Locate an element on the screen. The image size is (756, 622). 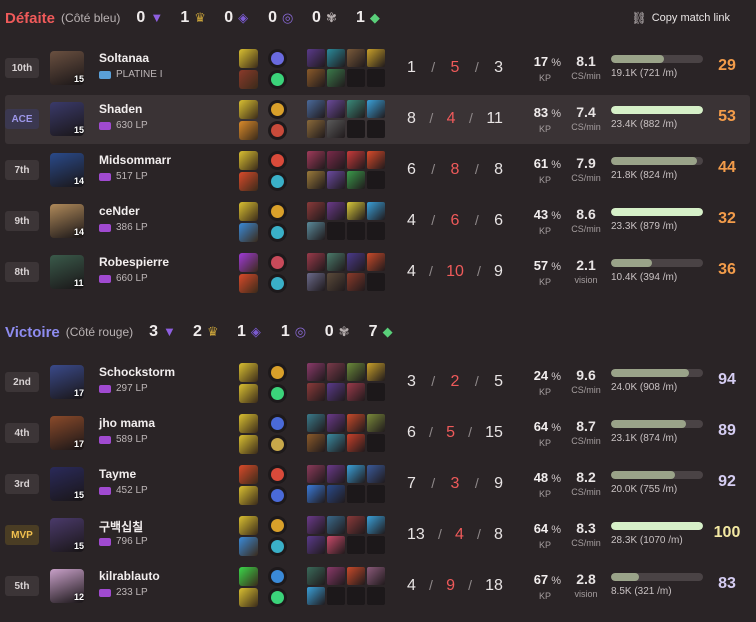
player-name: ceNder is located at coordinates (119, 211).